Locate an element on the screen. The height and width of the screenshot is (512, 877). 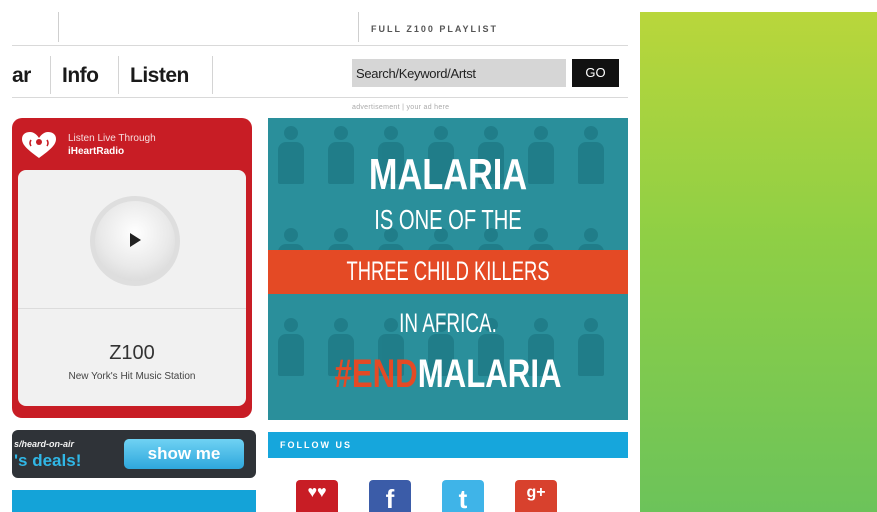
ad-line-3: THREE CHILD KILLERS is located at coordinates (448, 271).